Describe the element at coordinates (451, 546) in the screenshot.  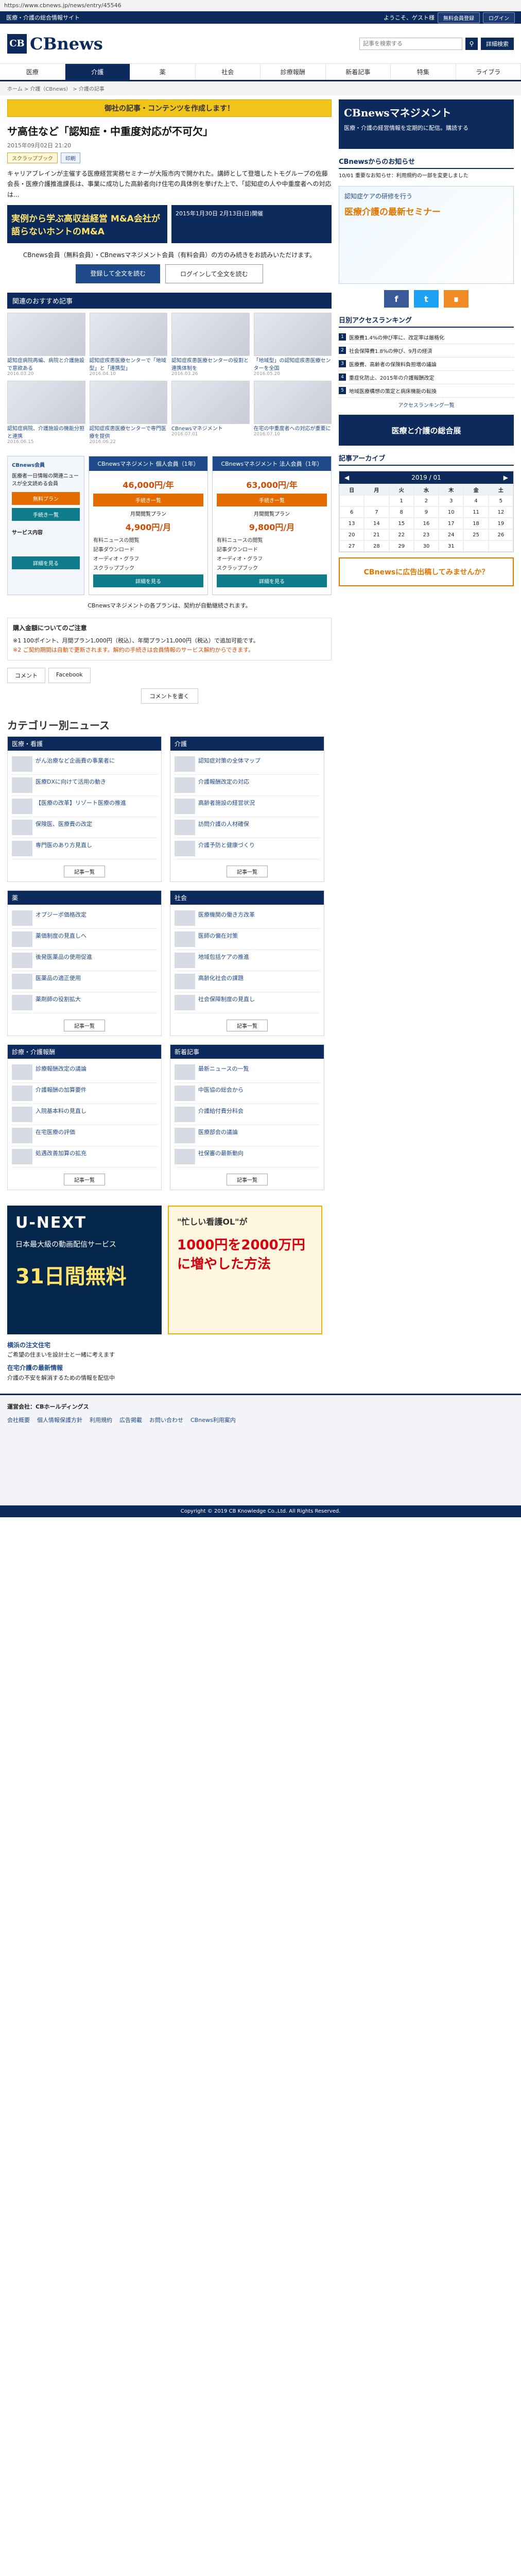
I see `calendar-day: 31` at that location.